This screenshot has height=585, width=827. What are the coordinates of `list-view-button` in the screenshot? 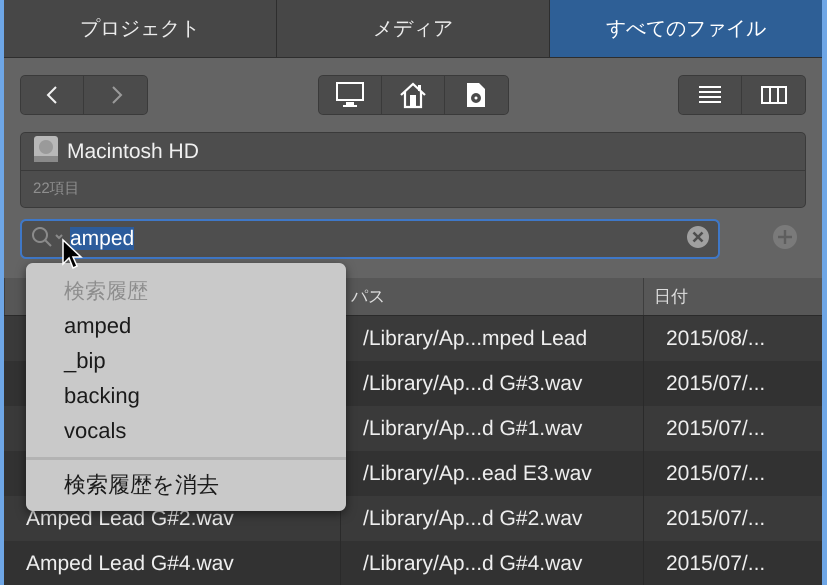 It's located at (710, 95).